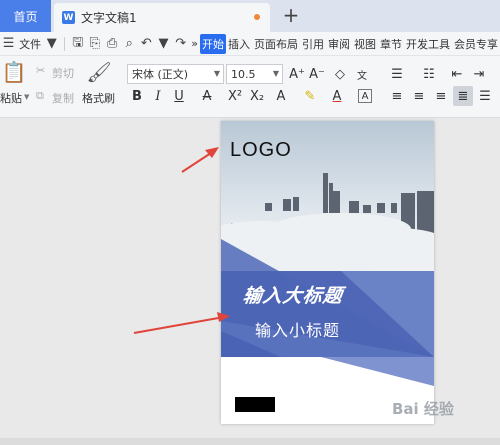 This screenshot has width=500, height=445. What do you see at coordinates (423, 409) in the screenshot?
I see `baidu-watermark: Bai 经验` at bounding box center [423, 409].